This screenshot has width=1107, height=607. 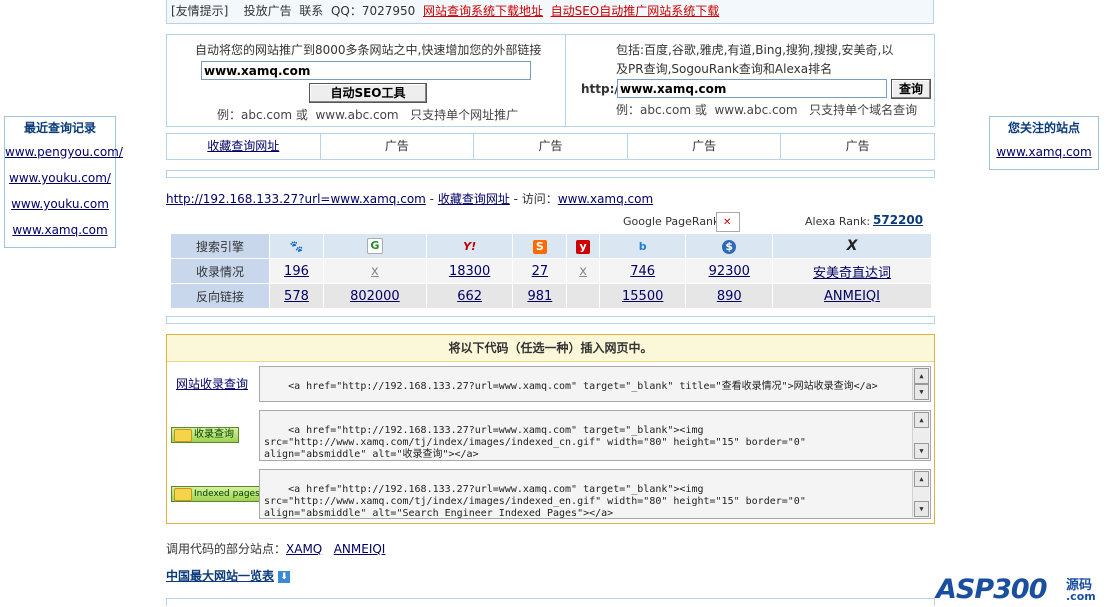 I want to click on badge-cn-label: 收录查询, so click(x=214, y=434).